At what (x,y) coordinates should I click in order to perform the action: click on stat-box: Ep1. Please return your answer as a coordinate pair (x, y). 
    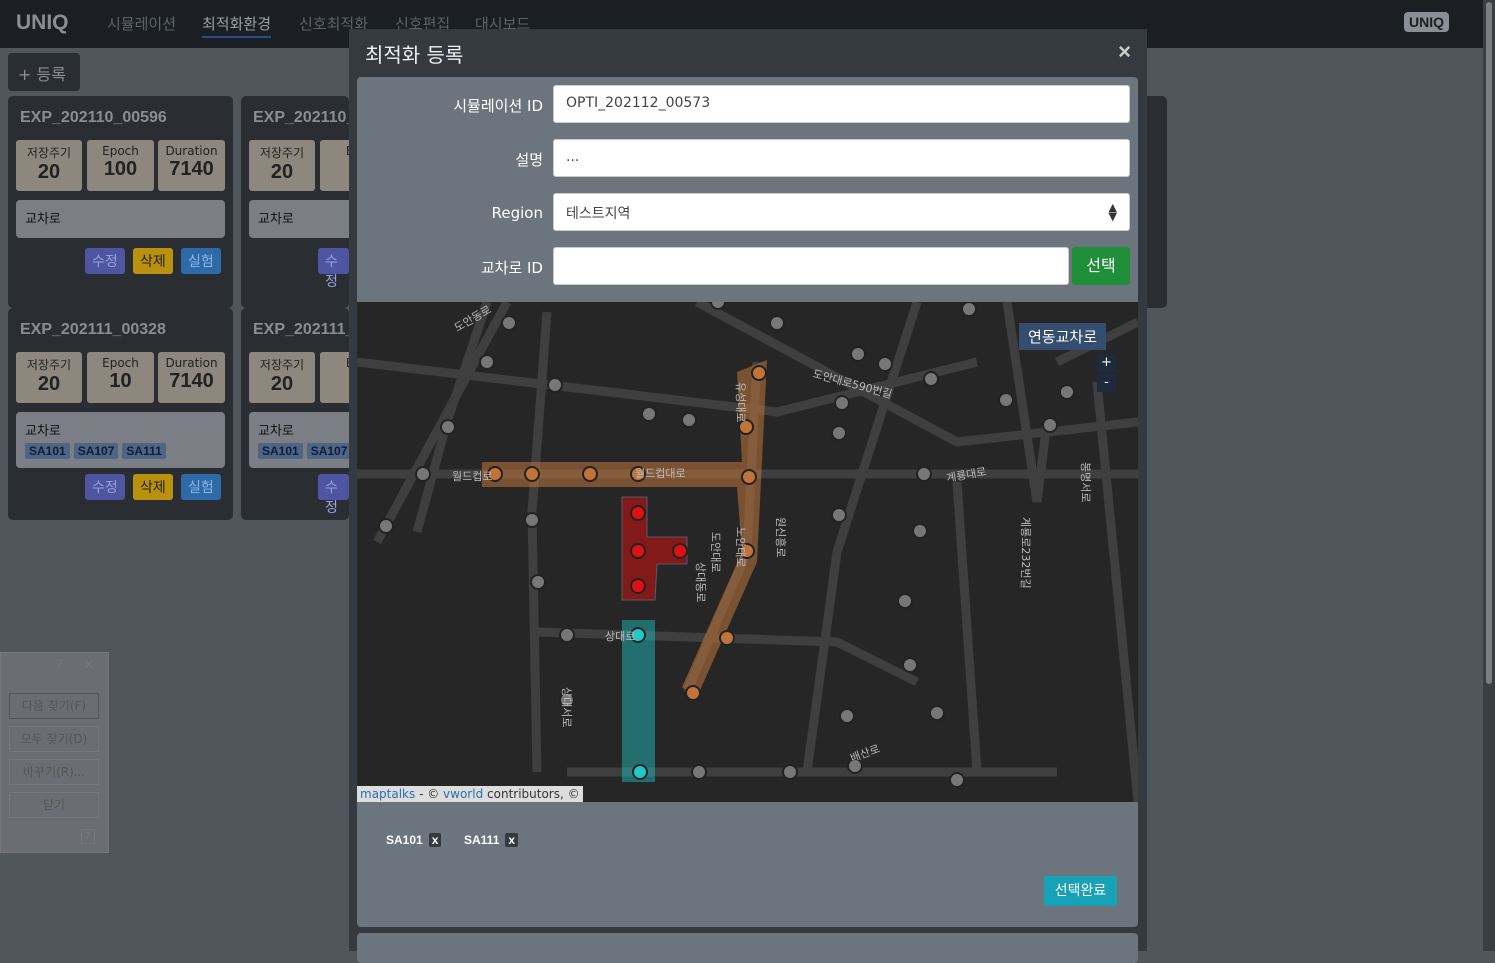
    Looking at the image, I should click on (334, 377).